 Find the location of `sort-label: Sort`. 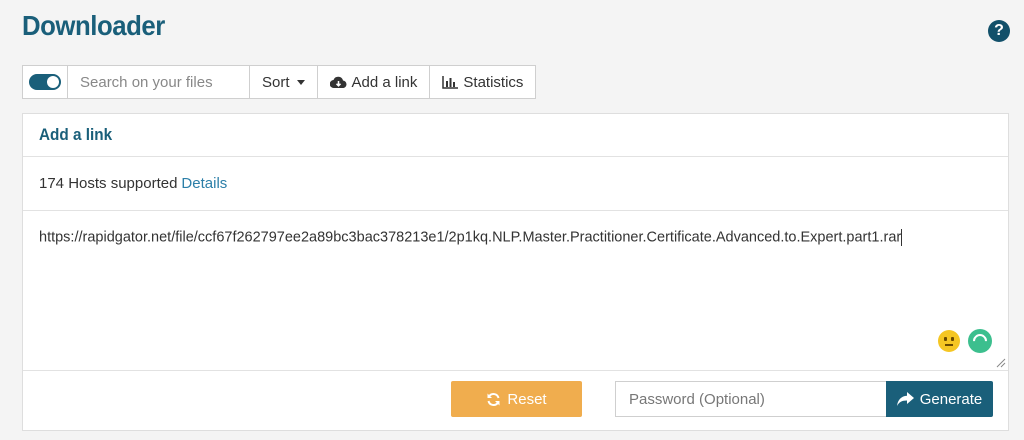

sort-label: Sort is located at coordinates (276, 82).